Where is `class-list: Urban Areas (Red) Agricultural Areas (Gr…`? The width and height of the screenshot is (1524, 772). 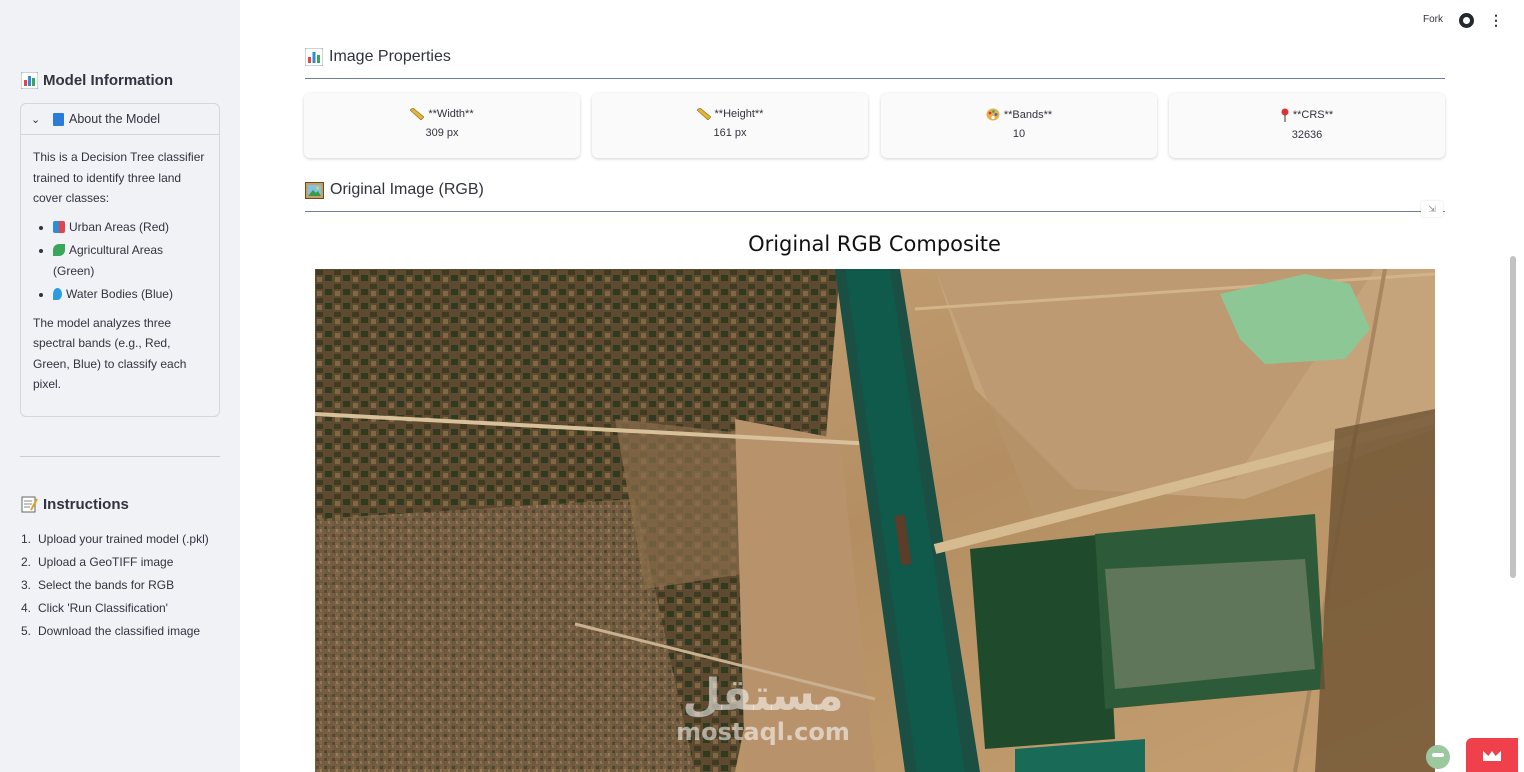
class-list: Urban Areas (Red) Agricultural Areas (Gr… is located at coordinates (120, 261).